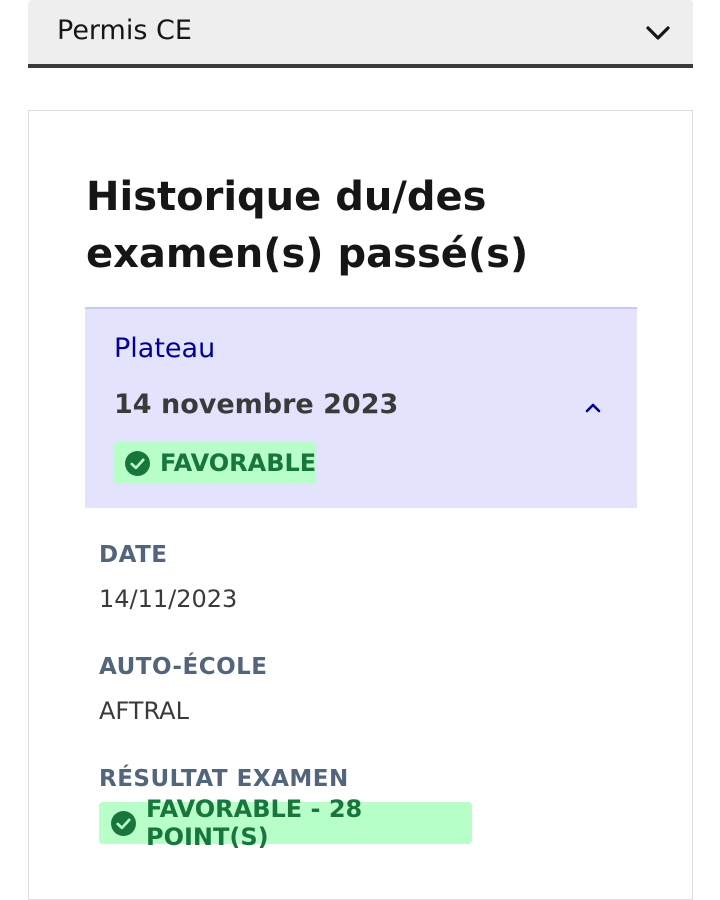 The image size is (720, 900). I want to click on license-select-value: Permis CE, so click(124, 30).